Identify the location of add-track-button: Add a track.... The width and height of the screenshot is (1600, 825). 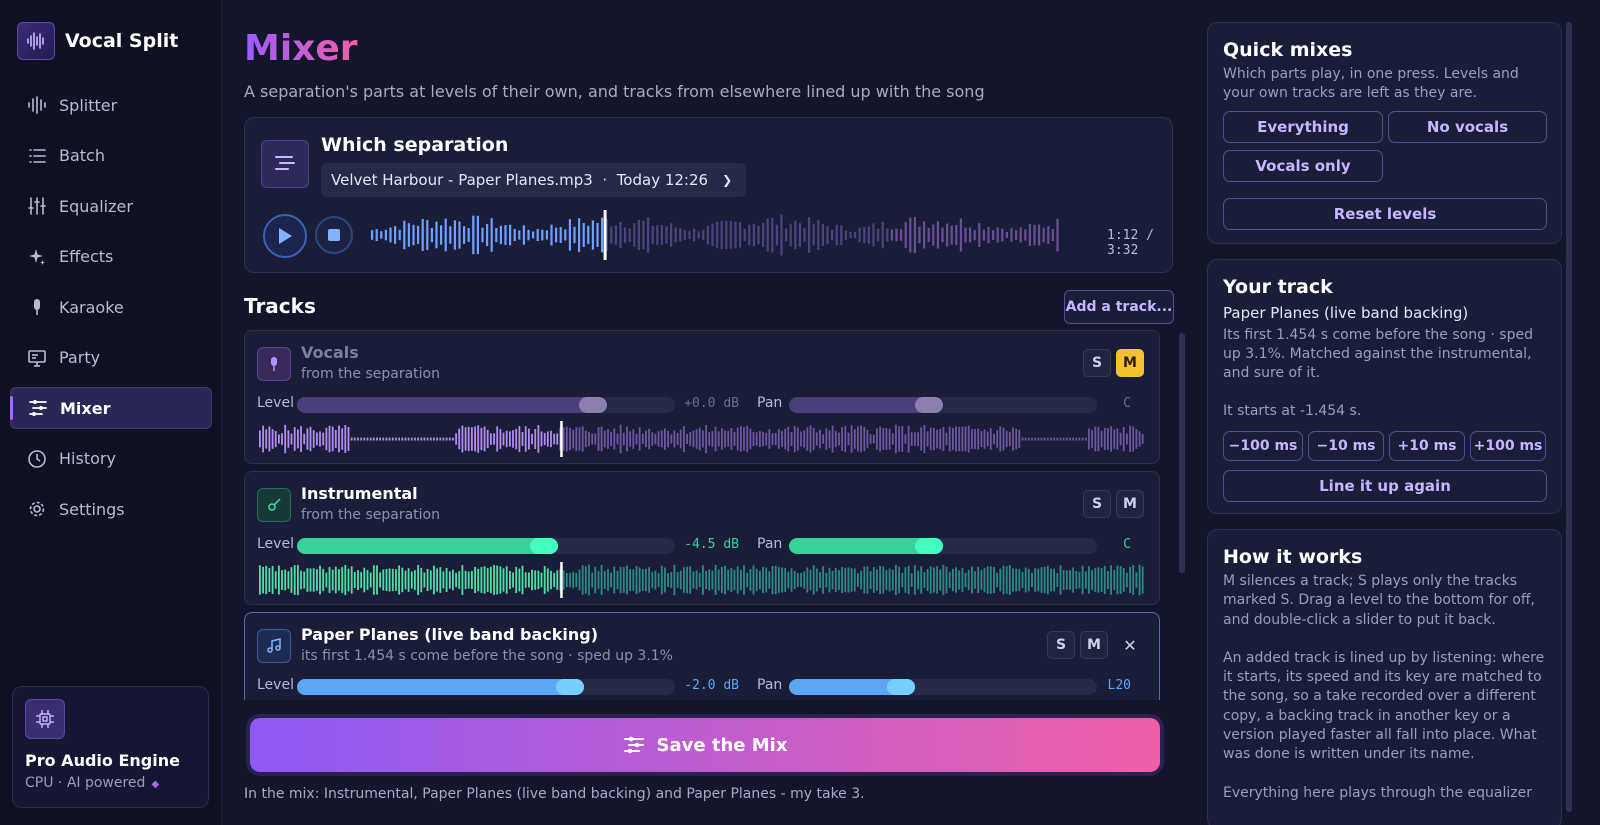
(1119, 307).